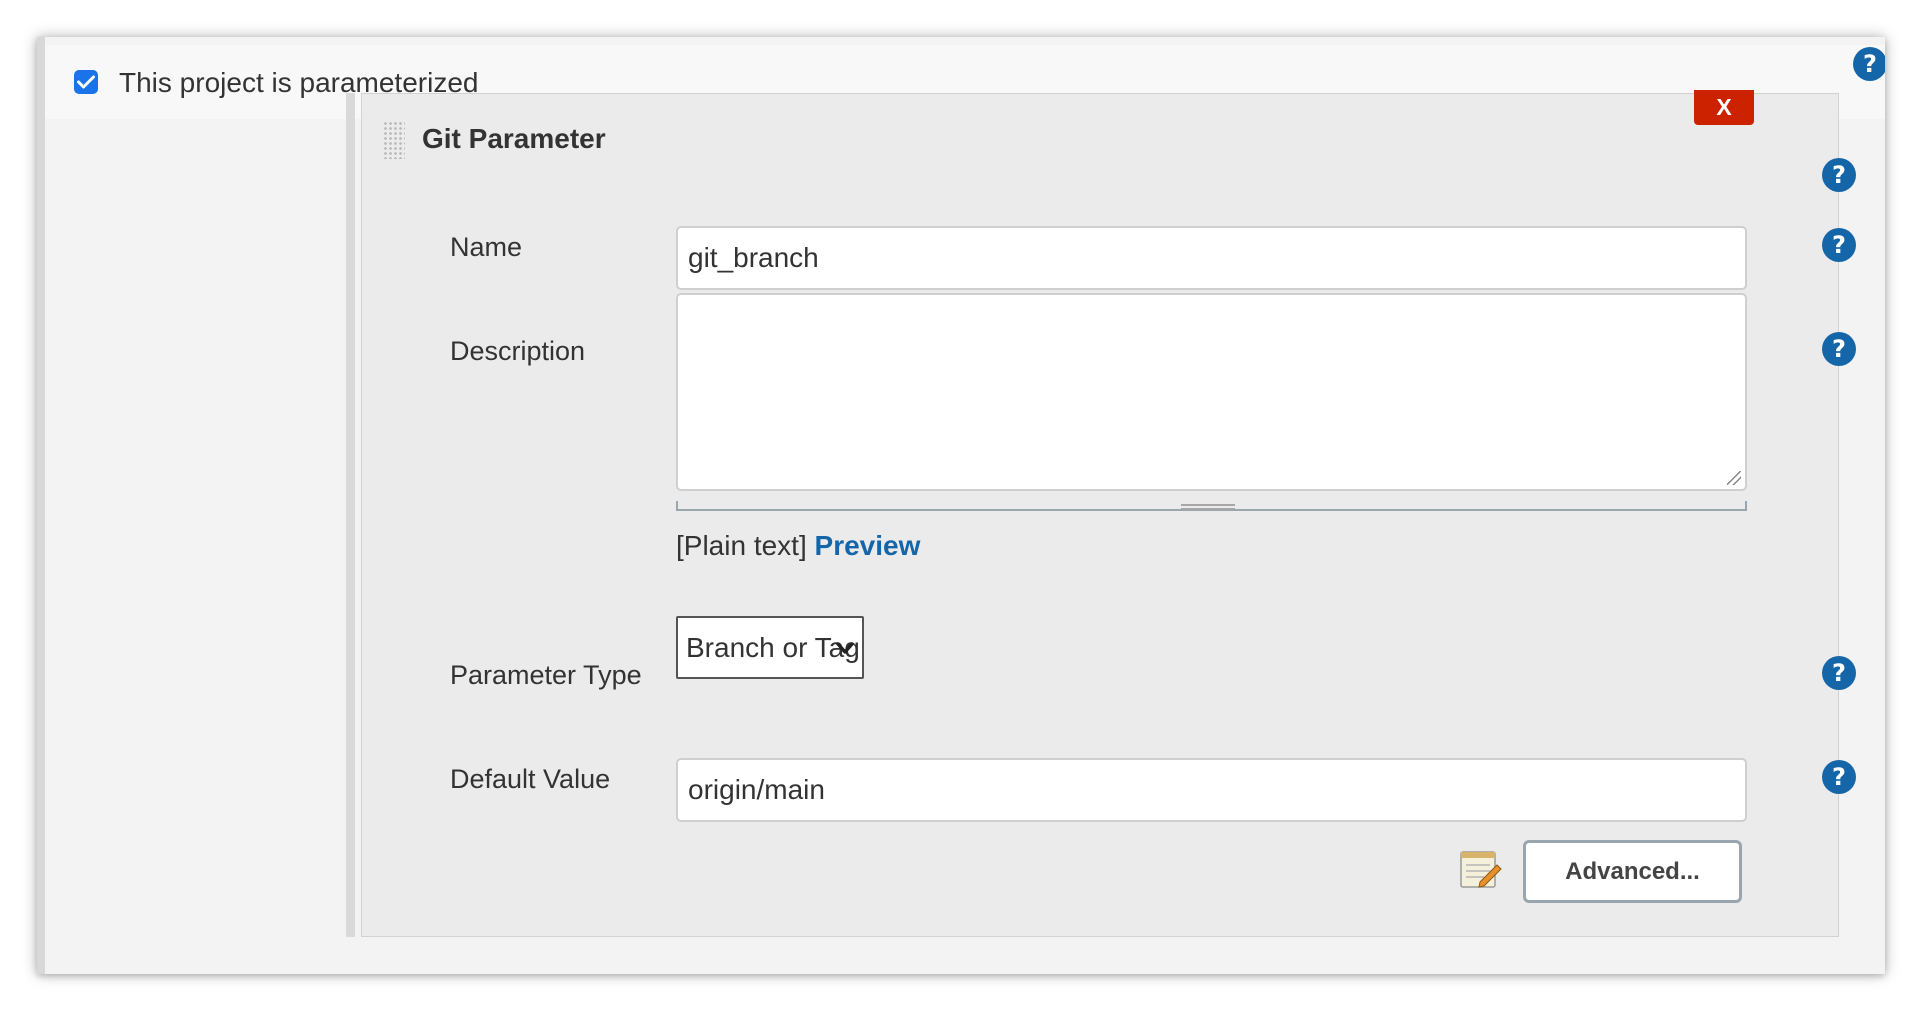  What do you see at coordinates (514, 138) in the screenshot?
I see `parameter-title: Git Parameter` at bounding box center [514, 138].